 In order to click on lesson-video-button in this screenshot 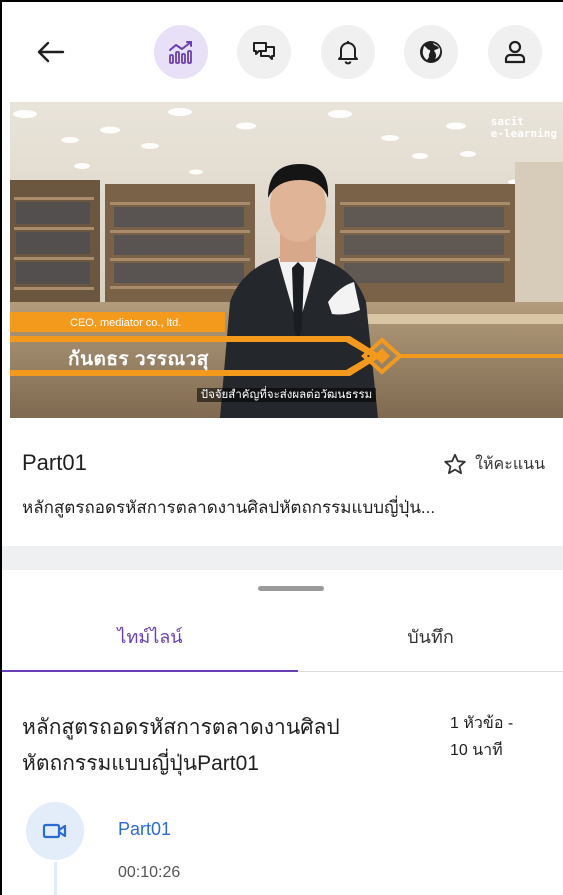, I will do `click(55, 831)`.